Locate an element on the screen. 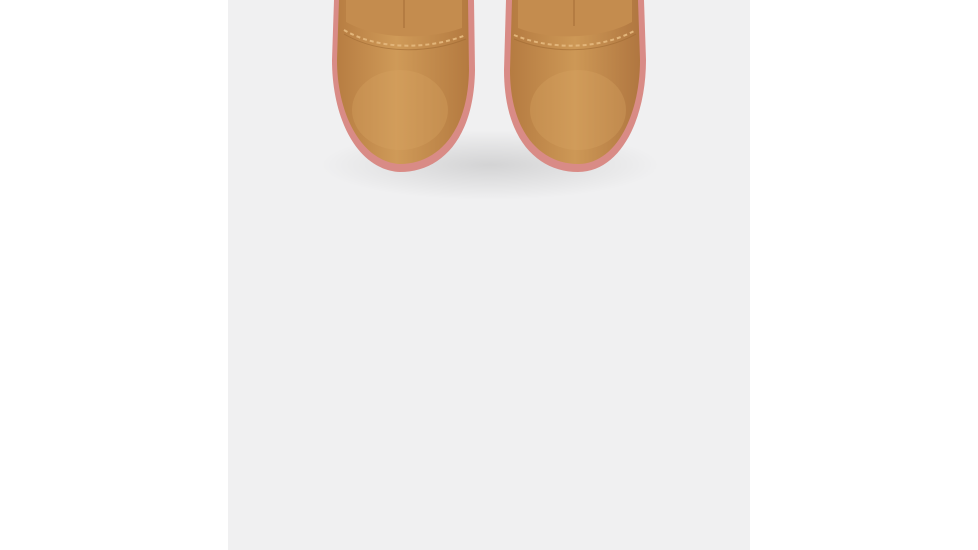 The width and height of the screenshot is (978, 550). boots-image is located at coordinates (490, 100).